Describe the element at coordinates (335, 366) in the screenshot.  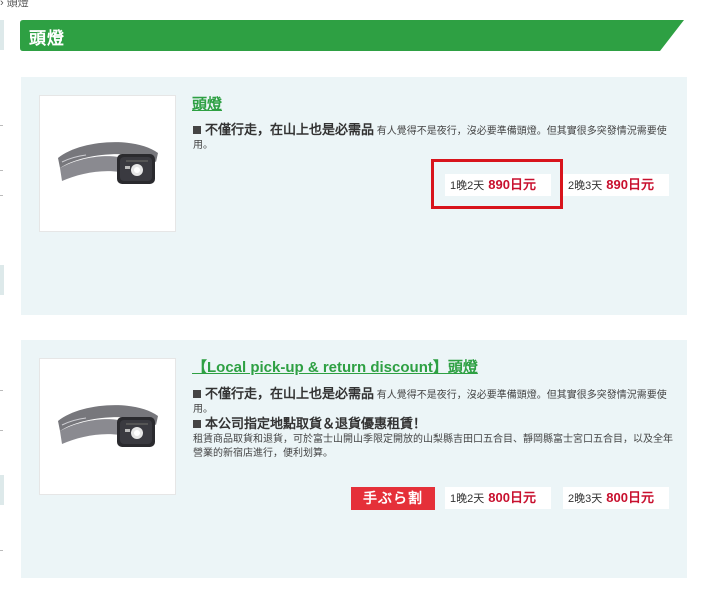
I see `product-title-link: 【Local pick-up & return discount】頭燈` at that location.